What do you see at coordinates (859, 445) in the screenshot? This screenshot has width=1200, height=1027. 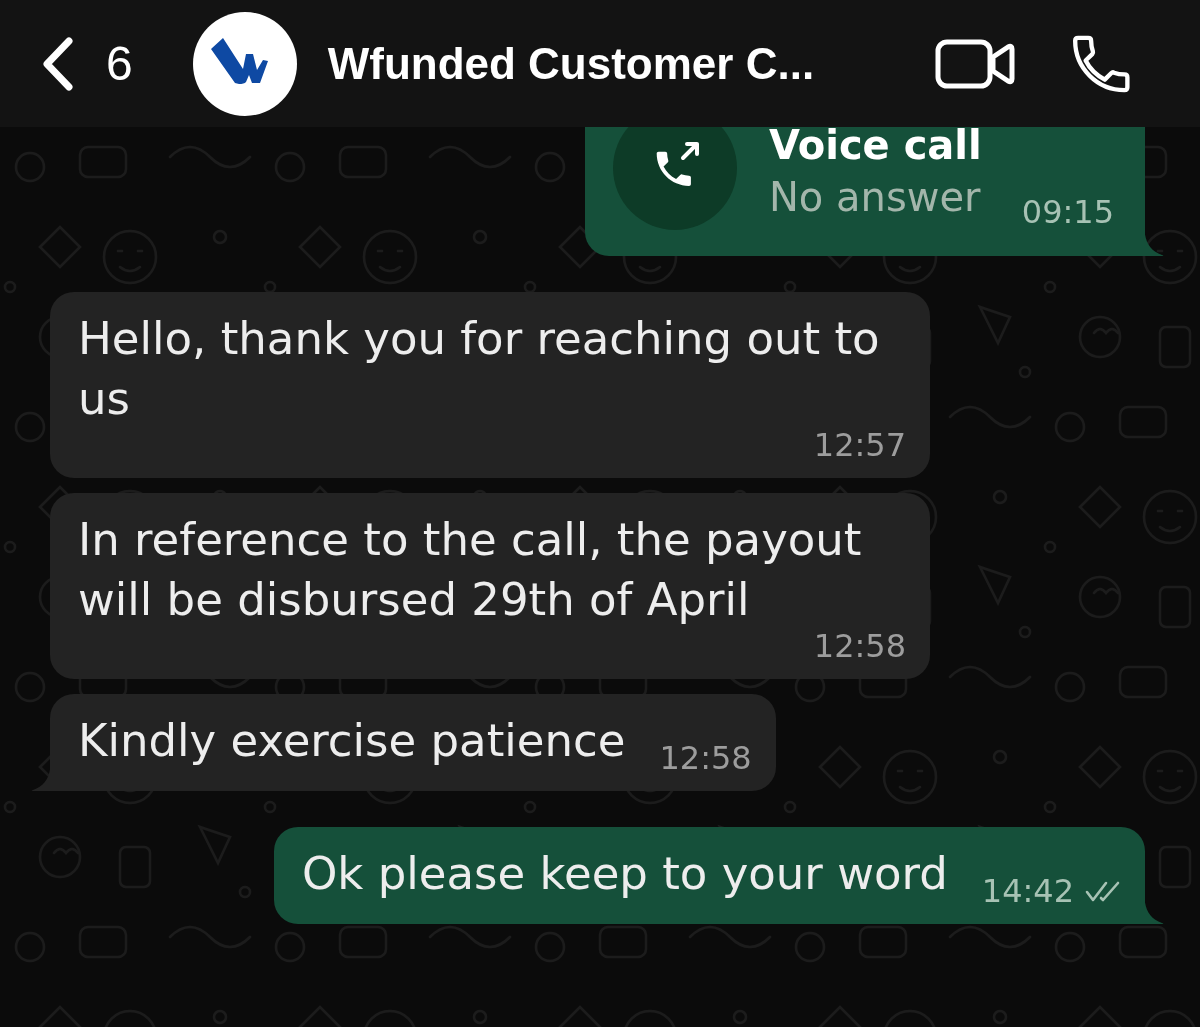 I see `message-time: 12:57` at bounding box center [859, 445].